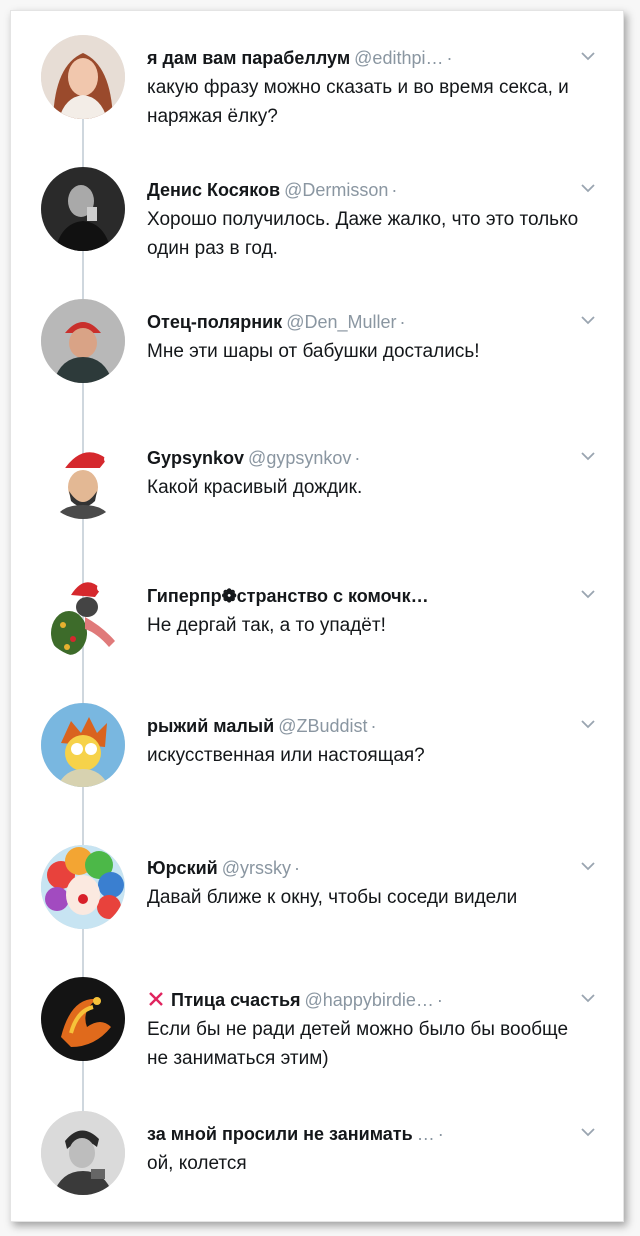 This screenshot has width=640, height=1236. Describe the element at coordinates (248, 58) in the screenshot. I see `user-name: я дам вам парабеллум` at that location.